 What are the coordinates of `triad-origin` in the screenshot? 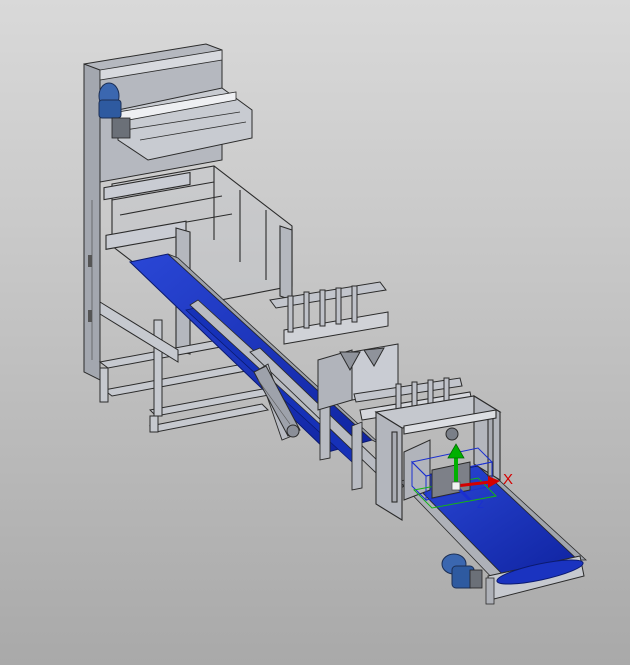 It's located at (456, 486).